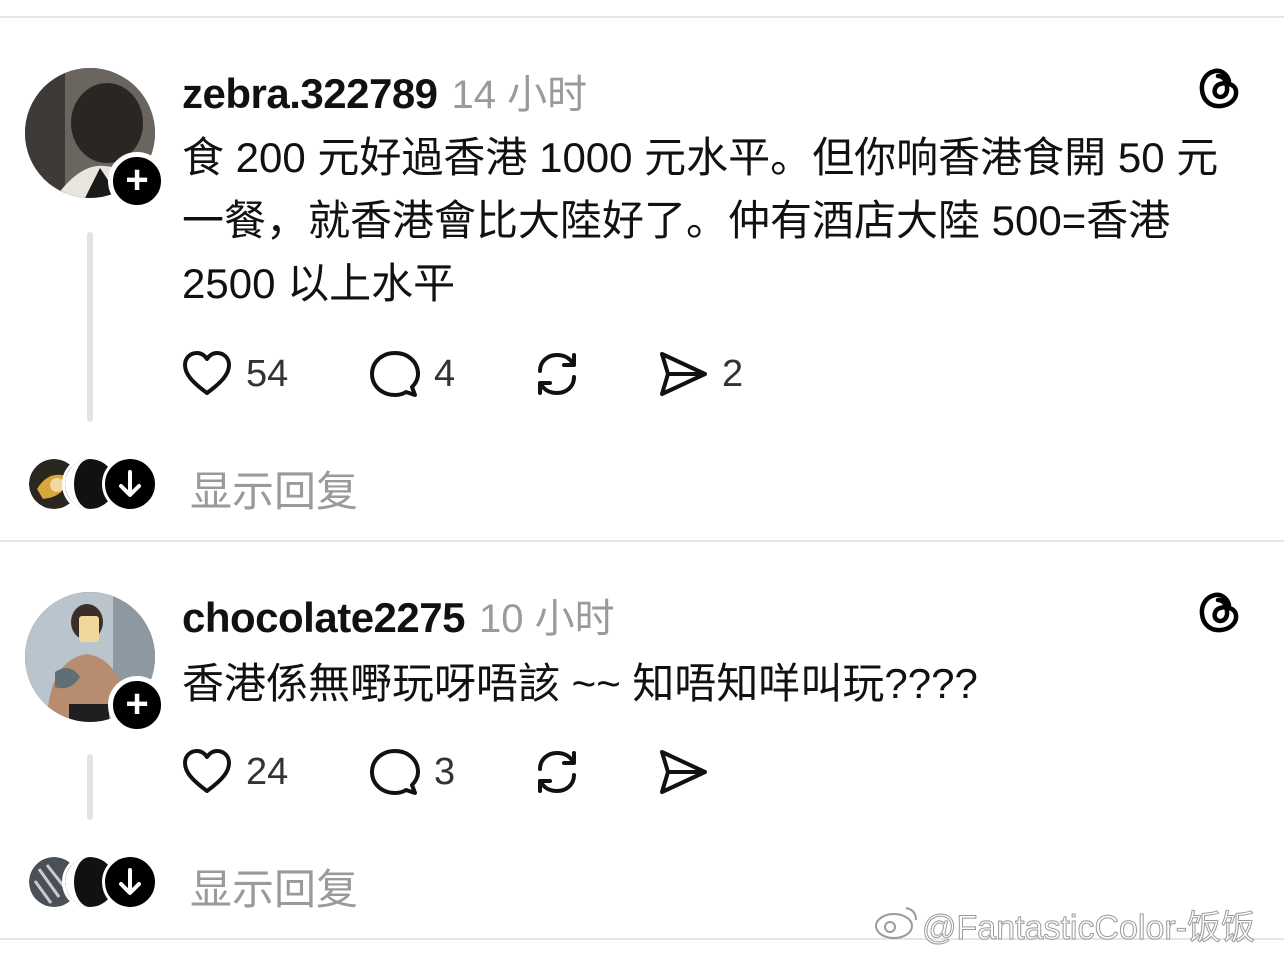 This screenshot has width=1284, height=956. Describe the element at coordinates (445, 373) in the screenshot. I see `comment-count: 4` at that location.